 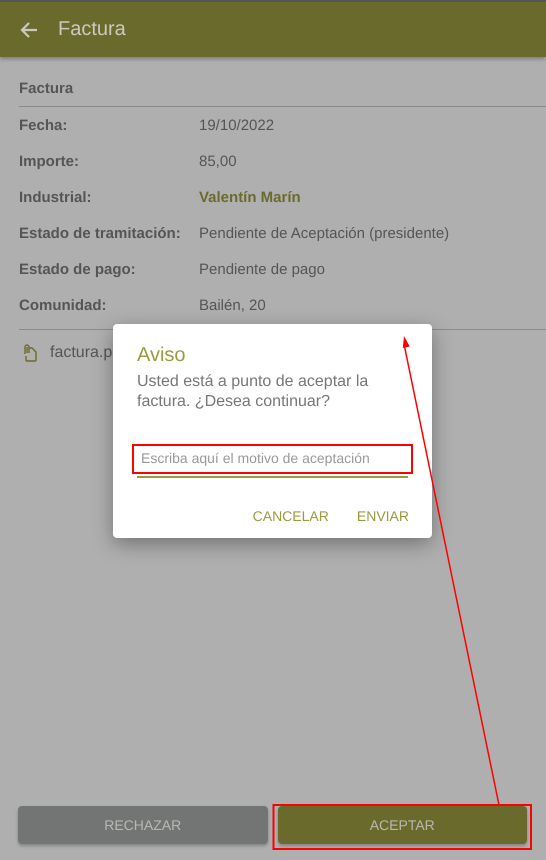 I want to click on field-value: 19/10/2022, so click(x=236, y=125).